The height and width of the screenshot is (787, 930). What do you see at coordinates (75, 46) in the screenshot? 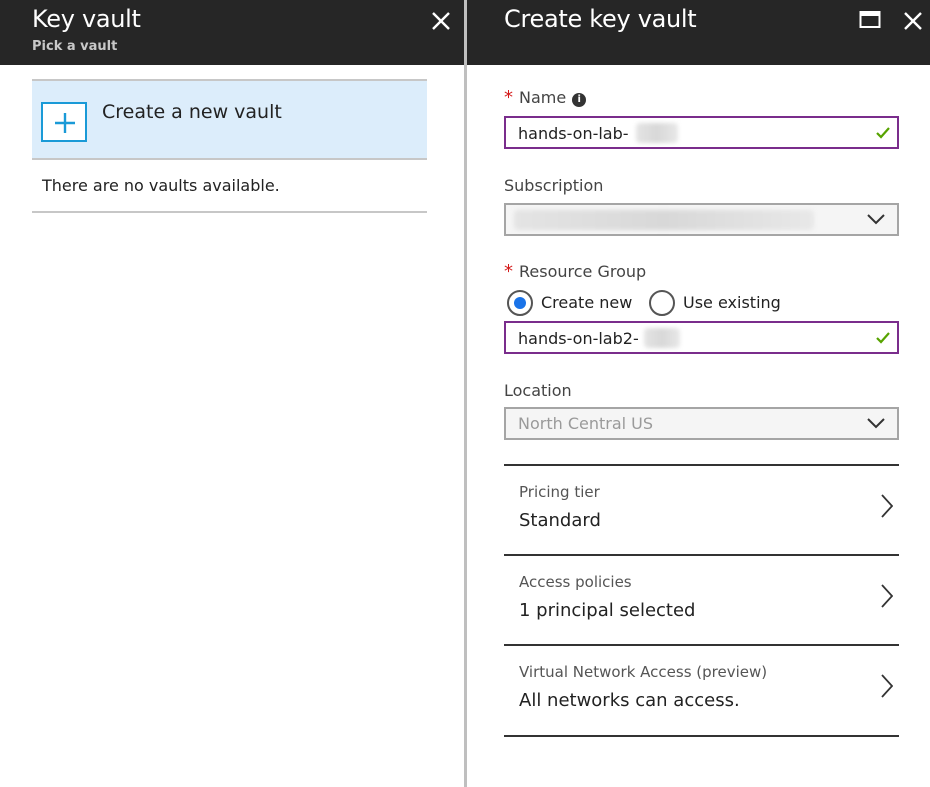
I see `key-vault-subtitle: Pick a vault` at bounding box center [75, 46].